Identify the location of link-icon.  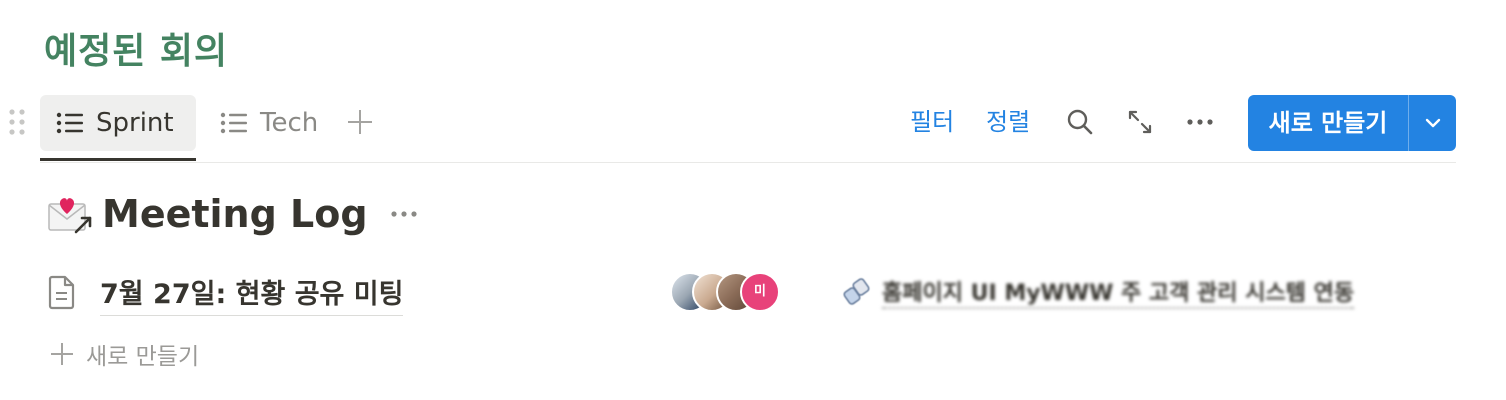
(856, 291).